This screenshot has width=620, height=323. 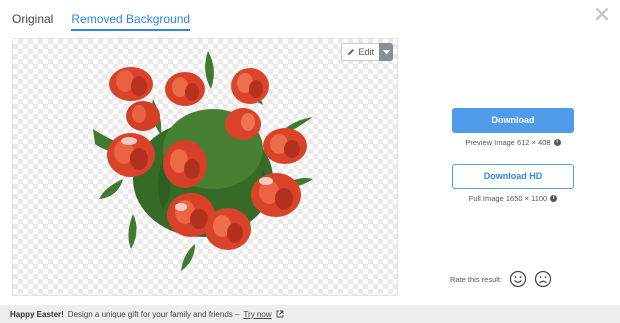 I want to click on edit-menu-toggle, so click(x=386, y=52).